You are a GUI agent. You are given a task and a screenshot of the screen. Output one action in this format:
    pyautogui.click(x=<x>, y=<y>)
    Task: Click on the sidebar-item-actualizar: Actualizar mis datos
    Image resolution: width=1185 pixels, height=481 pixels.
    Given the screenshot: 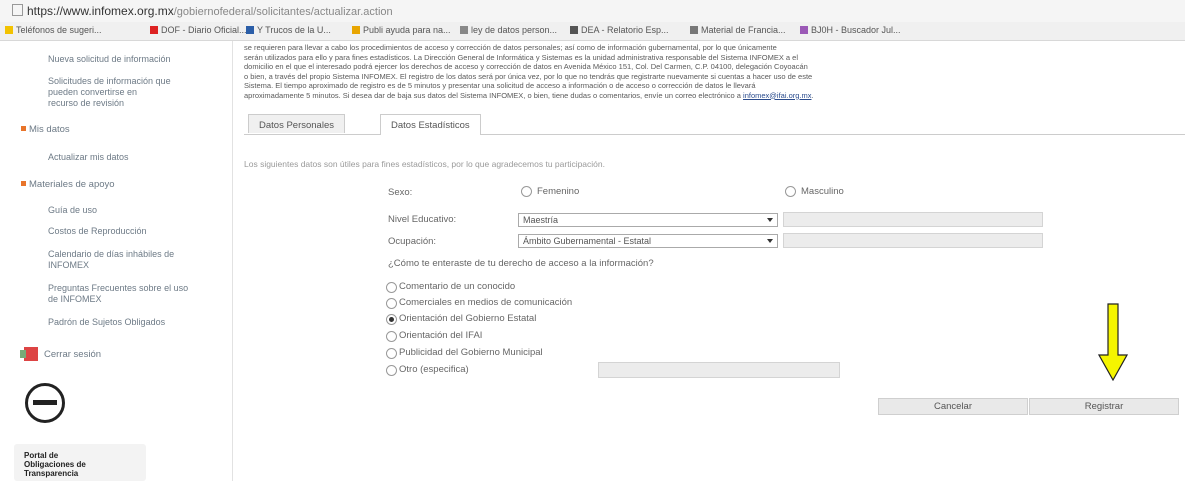 What is the action you would take?
    pyautogui.click(x=88, y=157)
    